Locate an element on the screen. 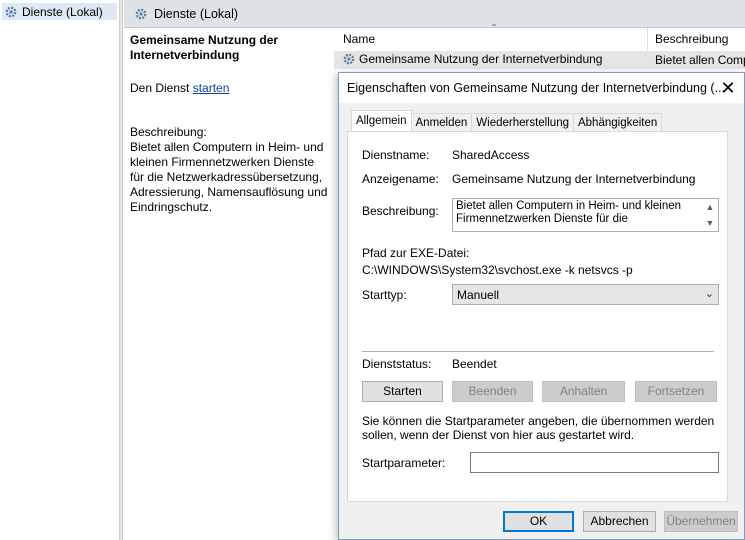 Image resolution: width=745 pixels, height=540 pixels. start-prefix: Den Dienst is located at coordinates (161, 88).